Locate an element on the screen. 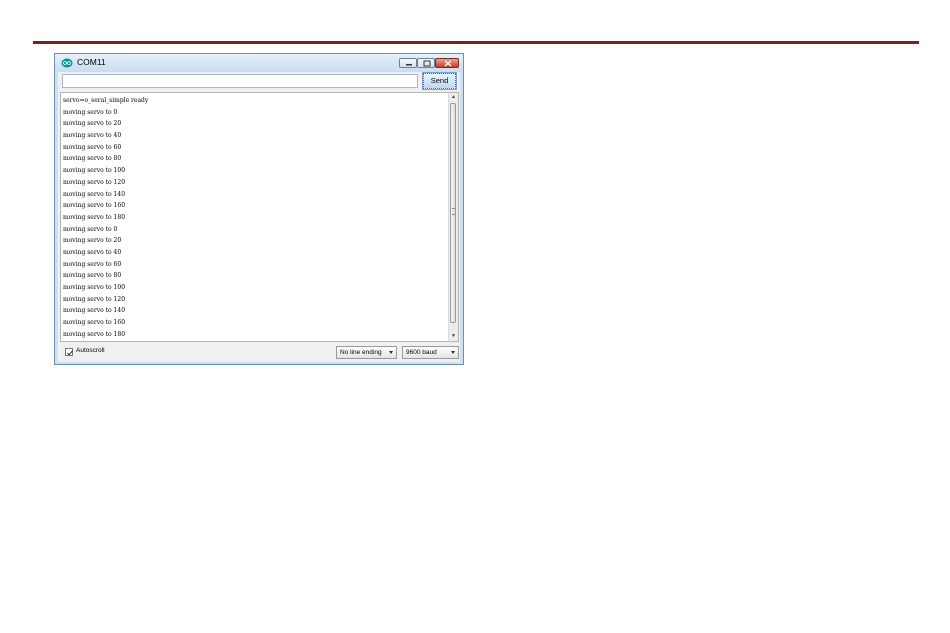 The width and height of the screenshot is (950, 633). title-bar: COM11 is located at coordinates (259, 63).